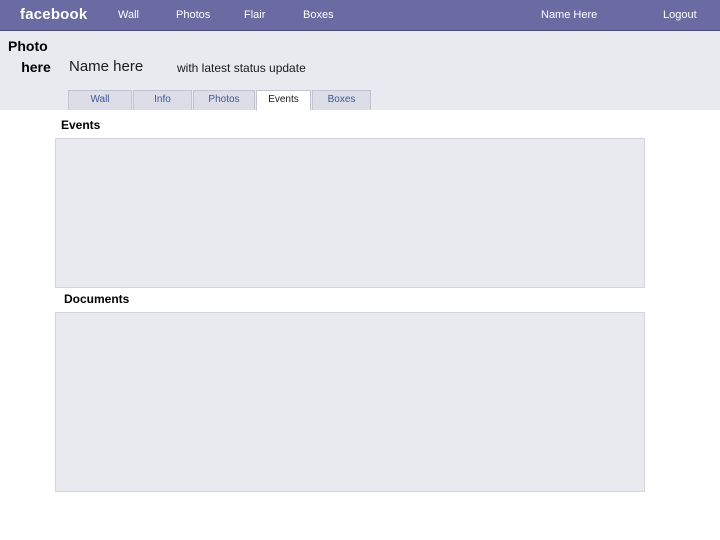 Image resolution: width=720 pixels, height=540 pixels. What do you see at coordinates (224, 100) in the screenshot?
I see `tab-photos: Photos` at bounding box center [224, 100].